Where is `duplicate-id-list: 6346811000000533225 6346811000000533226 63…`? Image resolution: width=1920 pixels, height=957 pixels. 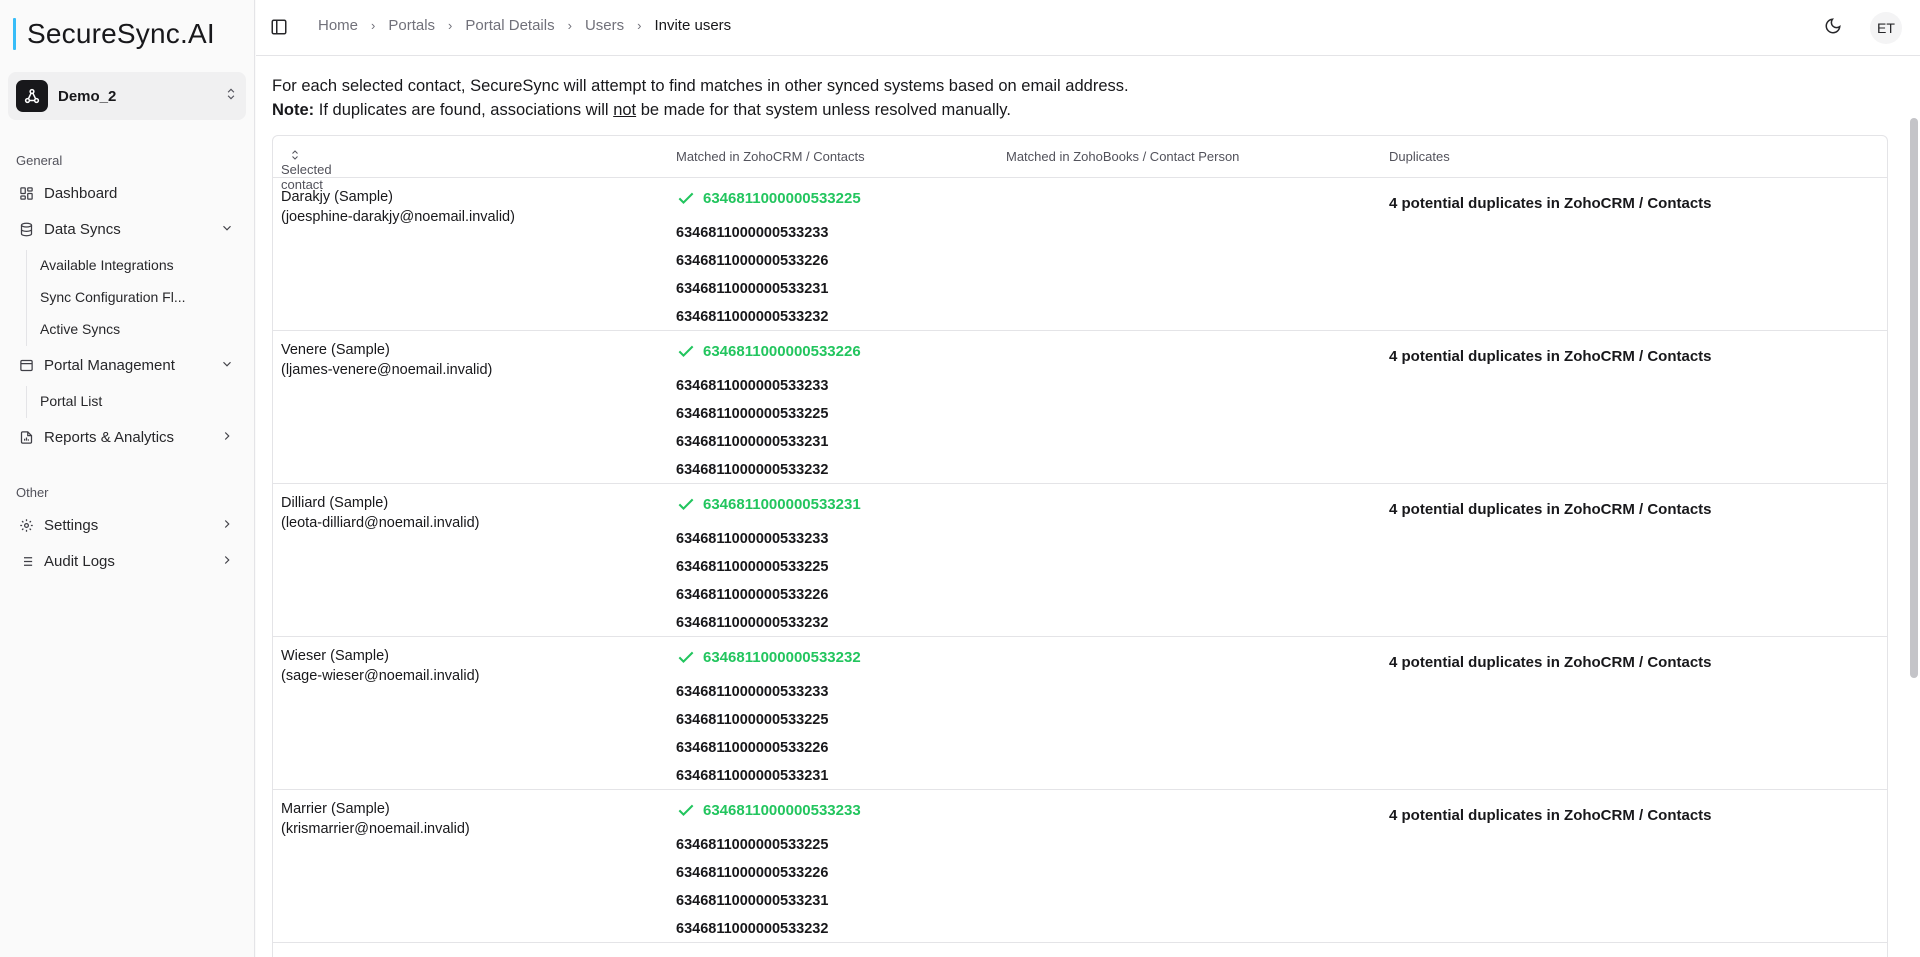
duplicate-id-list: 6346811000000533225 6346811000000533226 63… is located at coordinates (752, 887).